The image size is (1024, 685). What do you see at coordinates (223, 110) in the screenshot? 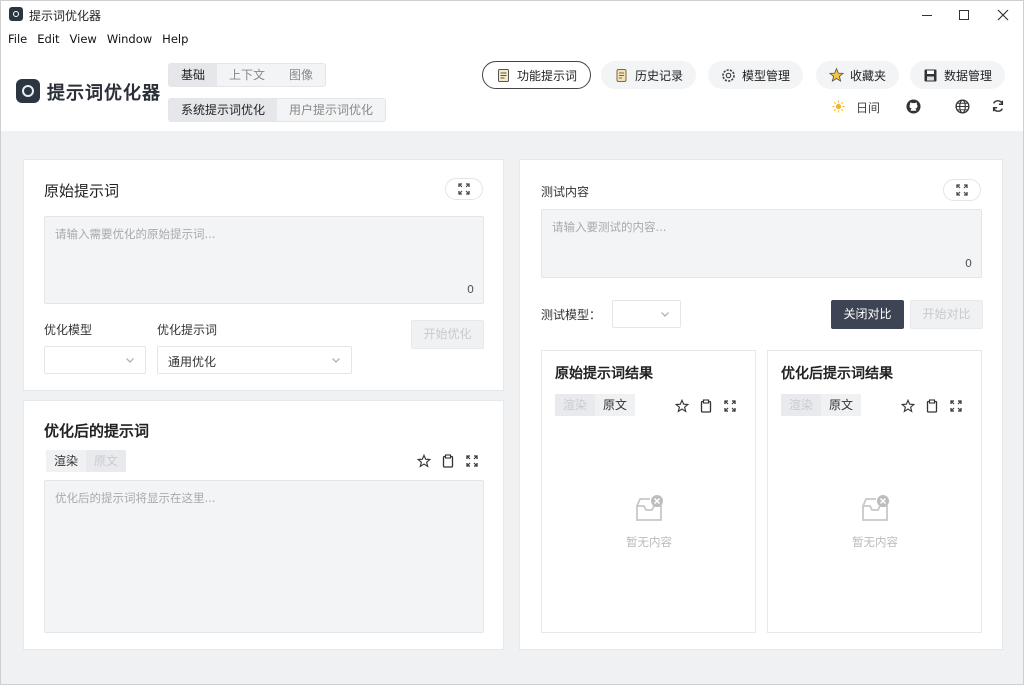
I see `tab-system-prompt: 系统提示词优化` at bounding box center [223, 110].